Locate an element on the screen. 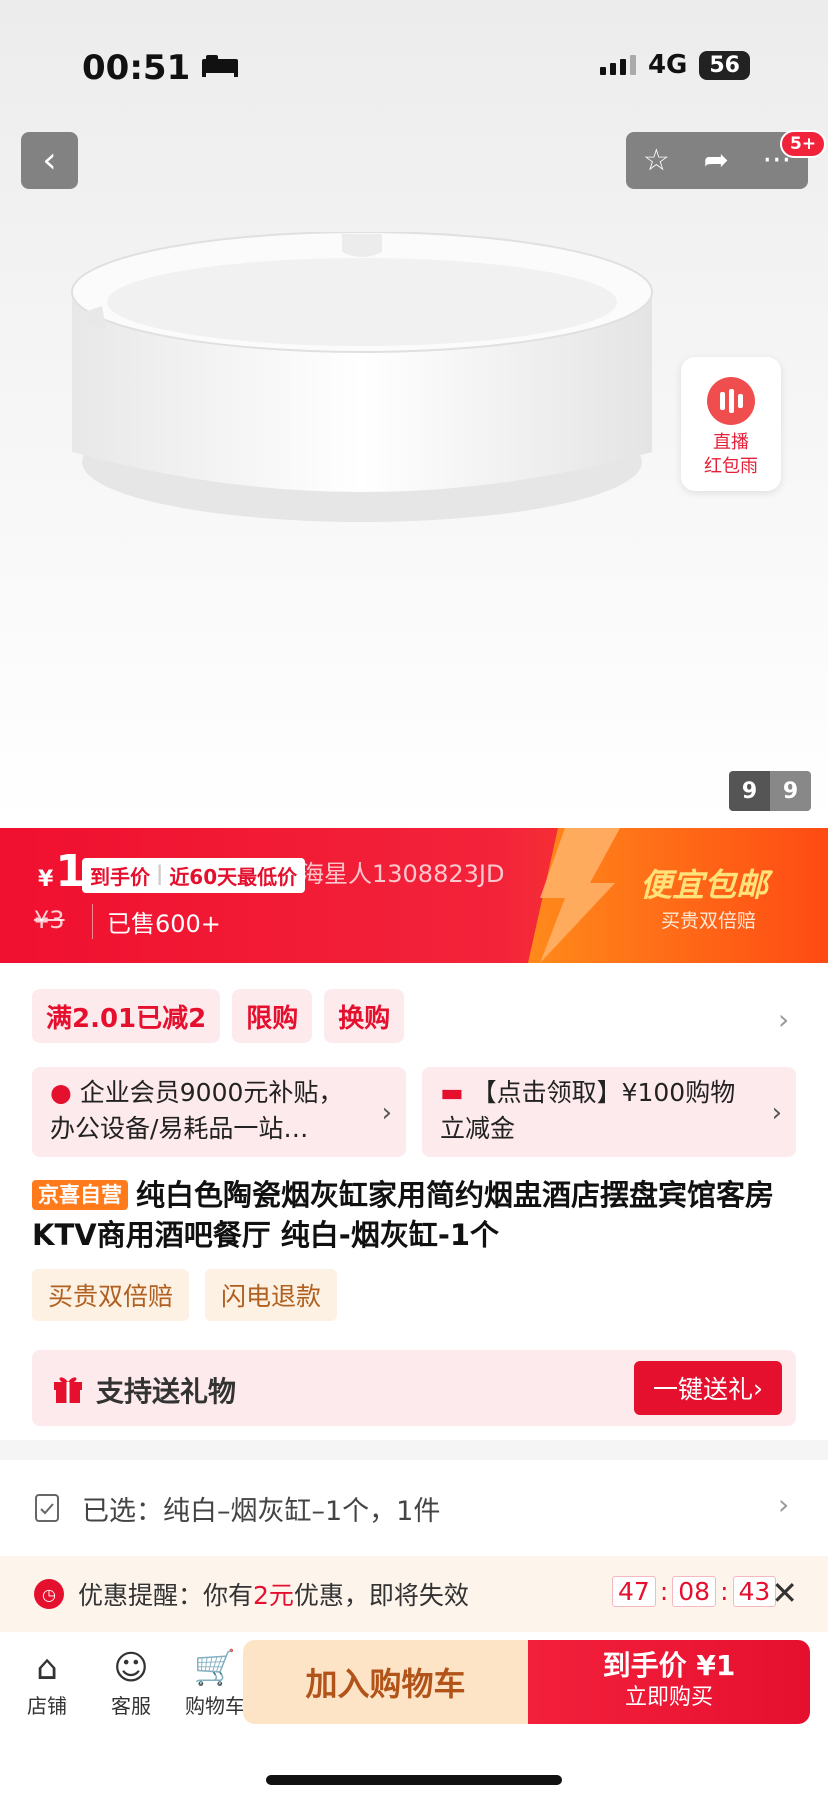 The width and height of the screenshot is (828, 1801). live-icon is located at coordinates (731, 401).